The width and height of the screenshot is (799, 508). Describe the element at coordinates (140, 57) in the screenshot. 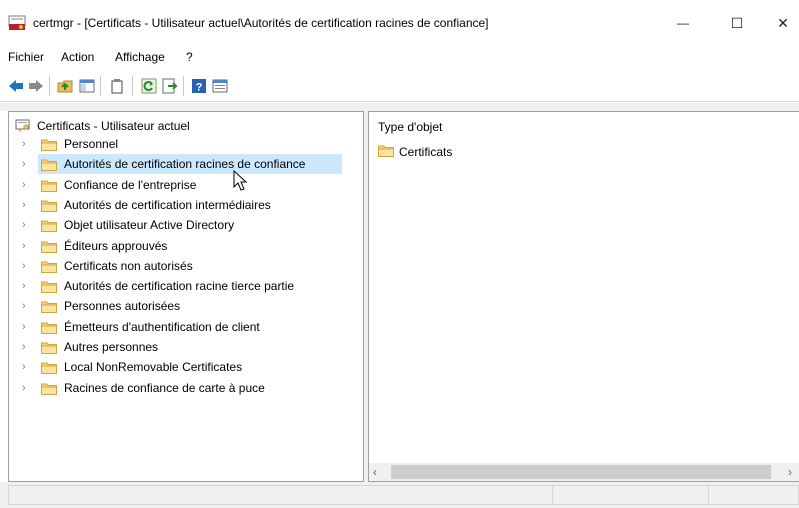

I see `menu-affichage: Affichage` at that location.